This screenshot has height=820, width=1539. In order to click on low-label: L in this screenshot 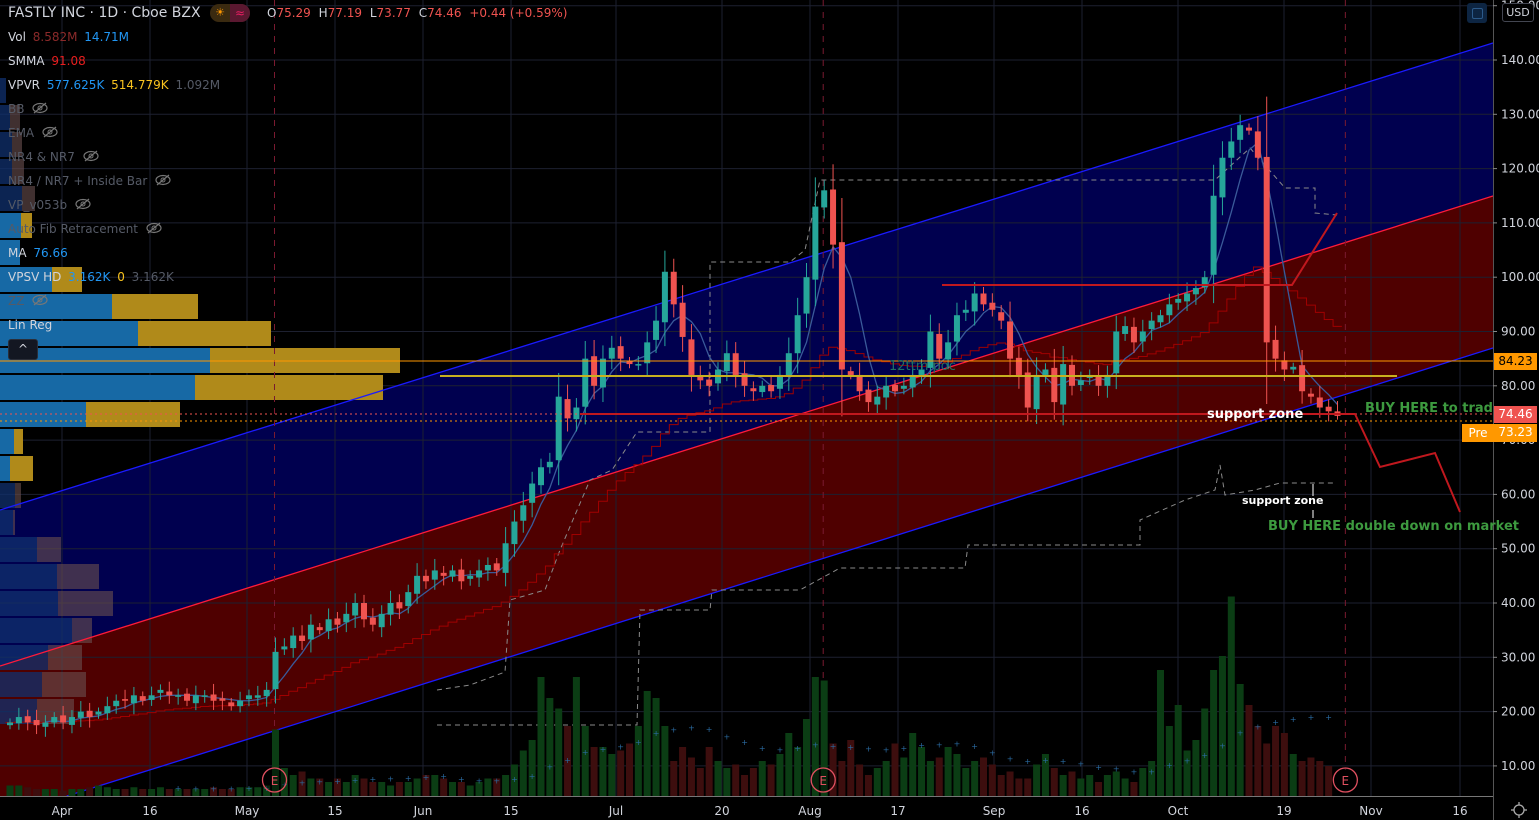, I will do `click(373, 13)`.